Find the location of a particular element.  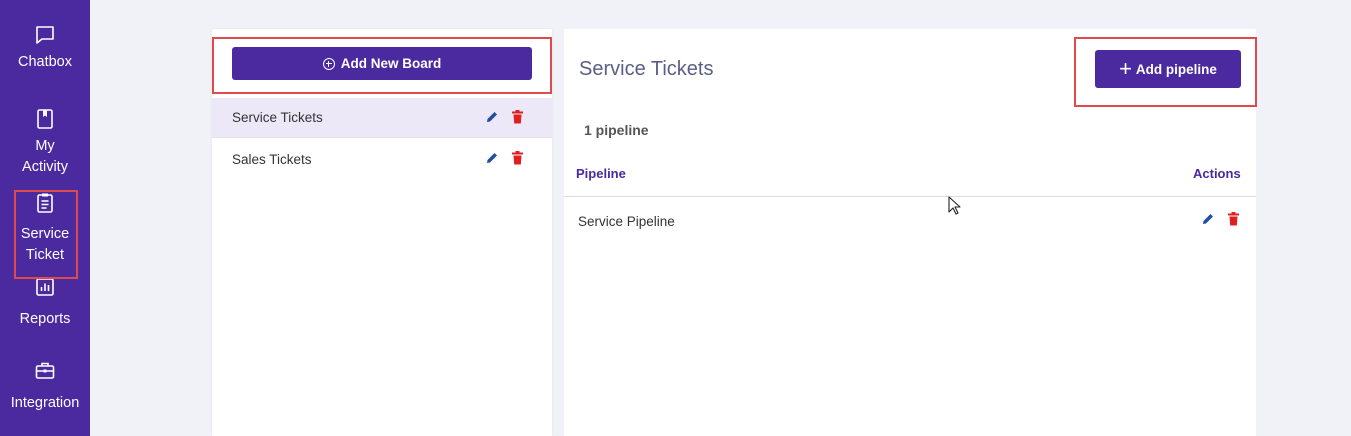

highlight-service-ticket is located at coordinates (46, 234).